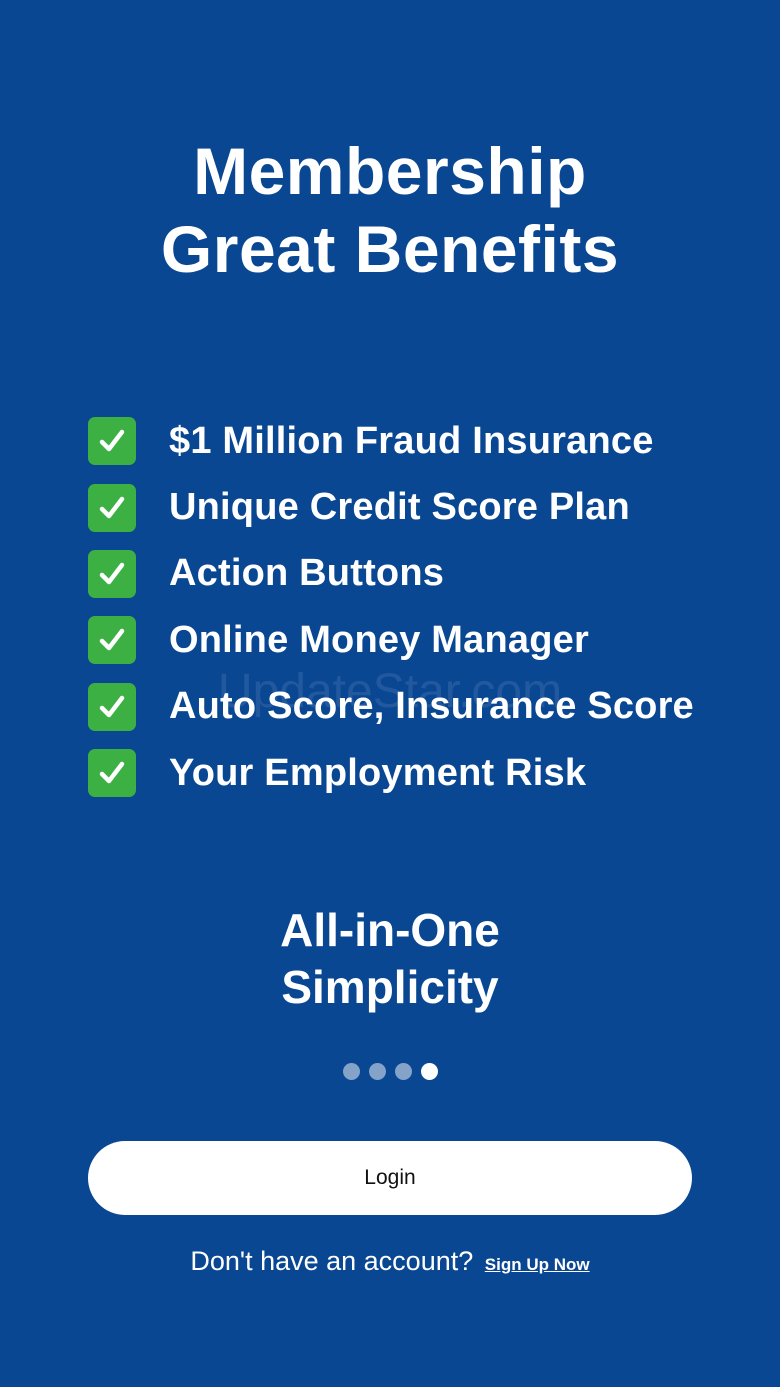 This screenshot has width=780, height=1387. Describe the element at coordinates (429, 1071) in the screenshot. I see `page-dot-active` at that location.